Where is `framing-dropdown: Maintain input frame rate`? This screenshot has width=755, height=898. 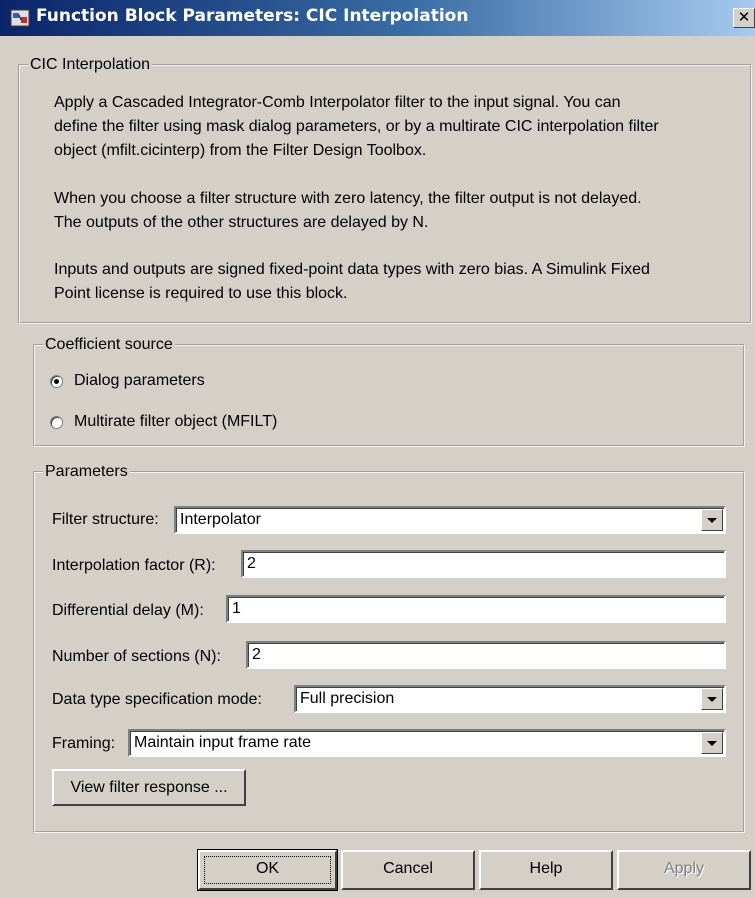 framing-dropdown: Maintain input frame rate is located at coordinates (427, 743).